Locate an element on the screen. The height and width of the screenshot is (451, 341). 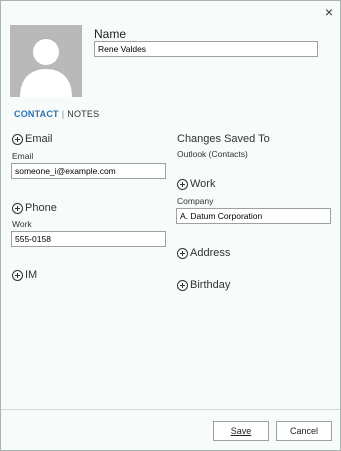
cancel-button: Cancel is located at coordinates (304, 431).